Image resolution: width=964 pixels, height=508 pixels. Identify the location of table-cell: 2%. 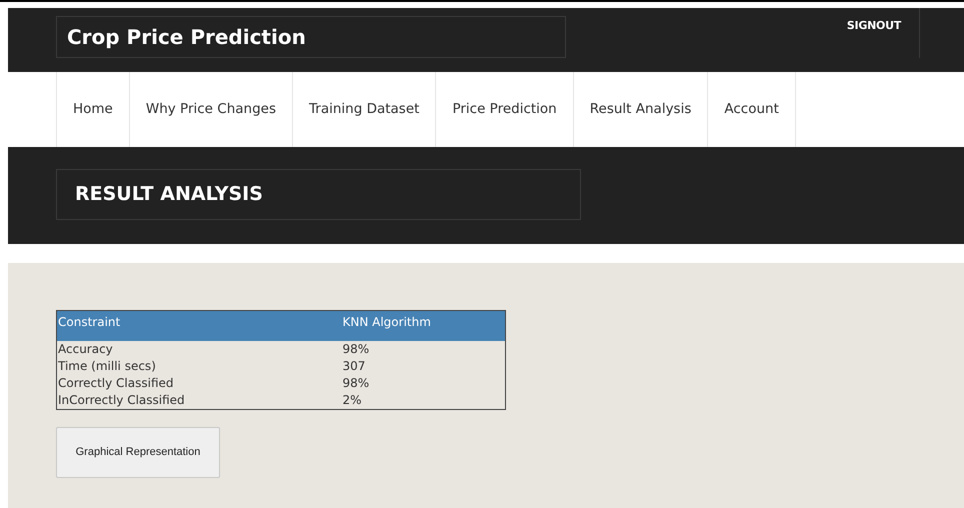
(424, 400).